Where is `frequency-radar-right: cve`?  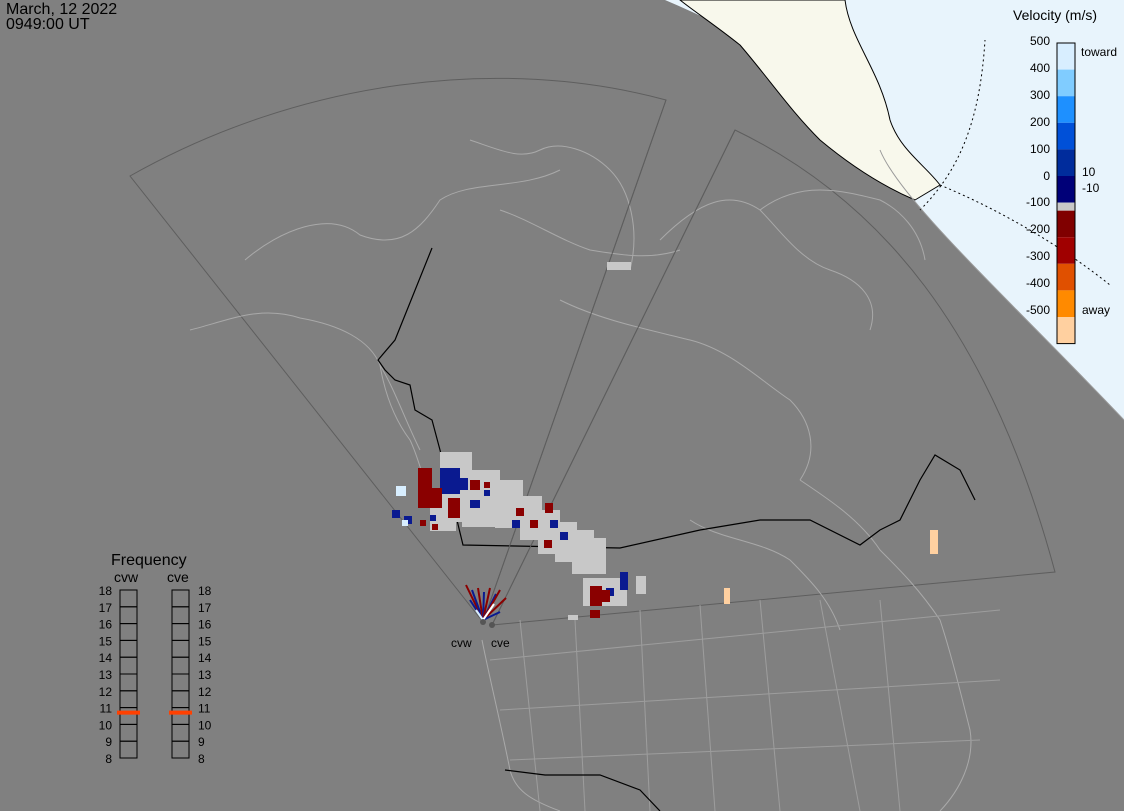 frequency-radar-right: cve is located at coordinates (178, 577).